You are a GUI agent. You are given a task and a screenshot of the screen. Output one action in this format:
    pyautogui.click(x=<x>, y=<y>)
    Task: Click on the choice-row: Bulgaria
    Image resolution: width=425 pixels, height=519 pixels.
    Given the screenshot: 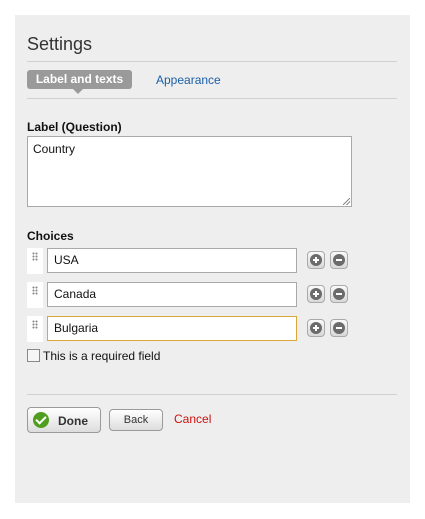 What is the action you would take?
    pyautogui.click(x=192, y=329)
    